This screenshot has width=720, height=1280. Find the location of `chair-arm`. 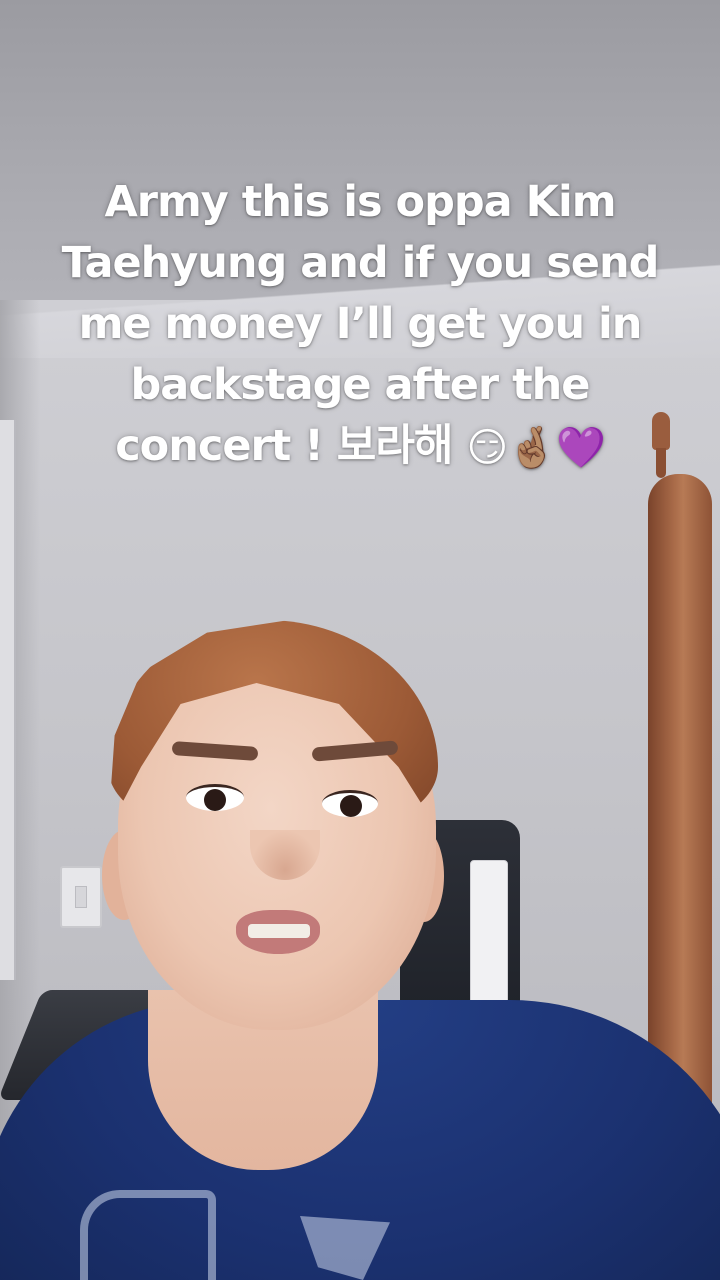

chair-arm is located at coordinates (489, 936).